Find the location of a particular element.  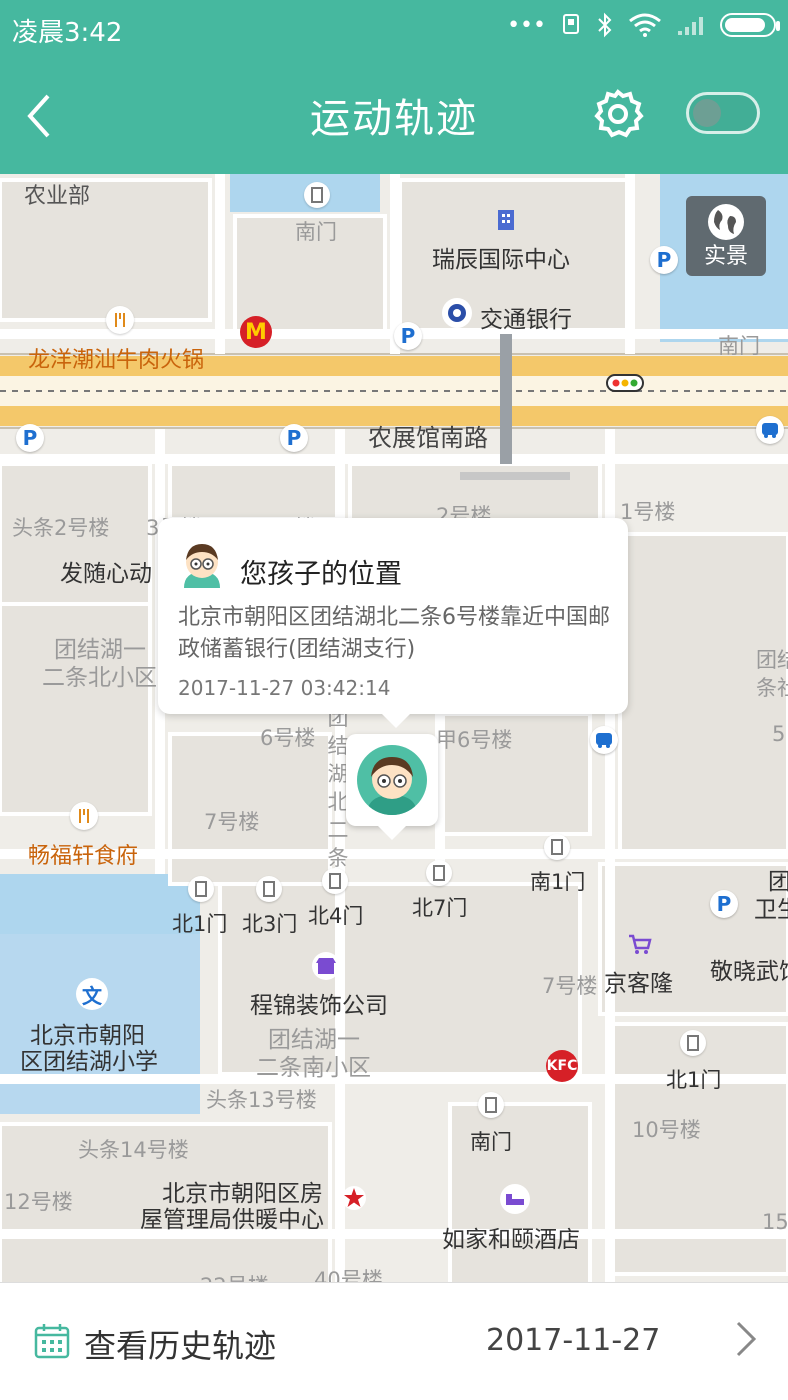

popup-address: 北京市朝阳区团结湖北二条6号楼靠近中国邮政储蓄银行(团结湖支行) is located at coordinates (394, 633).